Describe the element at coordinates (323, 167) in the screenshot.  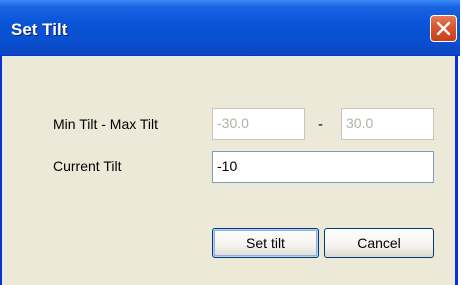
I see `current-tilt-input: -10` at that location.